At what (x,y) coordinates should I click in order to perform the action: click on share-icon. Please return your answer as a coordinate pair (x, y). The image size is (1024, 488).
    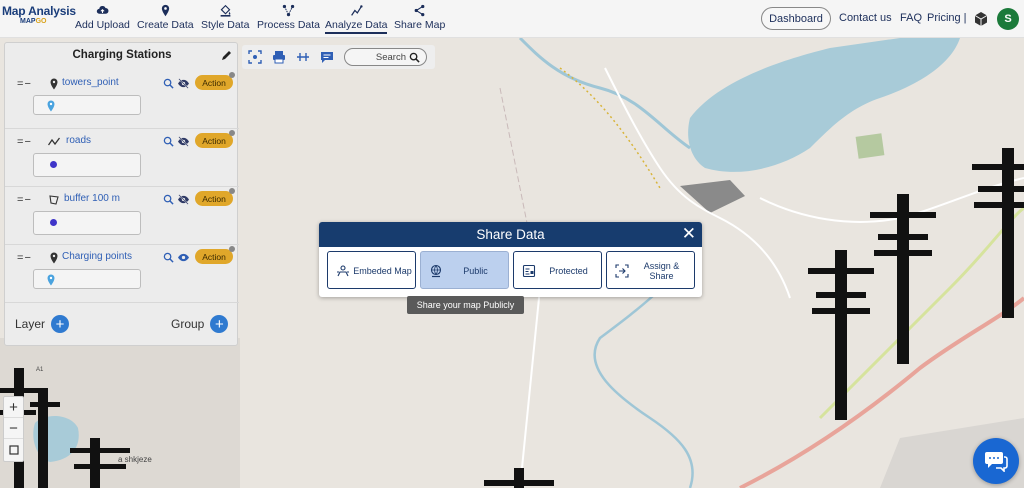
    Looking at the image, I should click on (419, 10).